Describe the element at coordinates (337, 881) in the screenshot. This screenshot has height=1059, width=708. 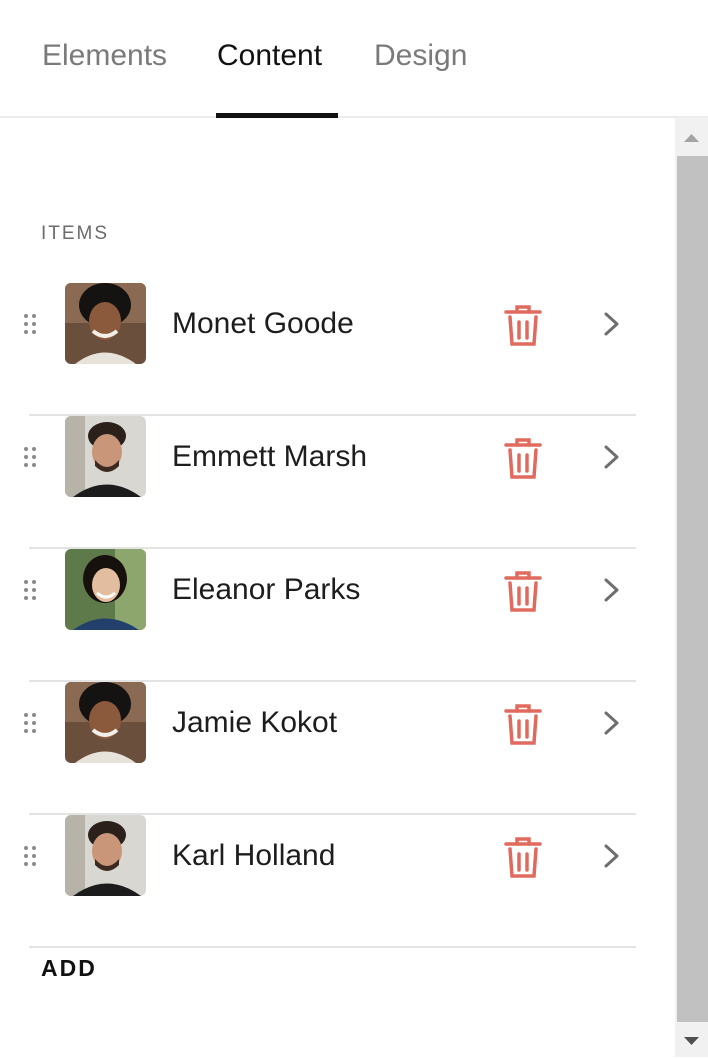
I see `list-item: Karl Holland` at that location.